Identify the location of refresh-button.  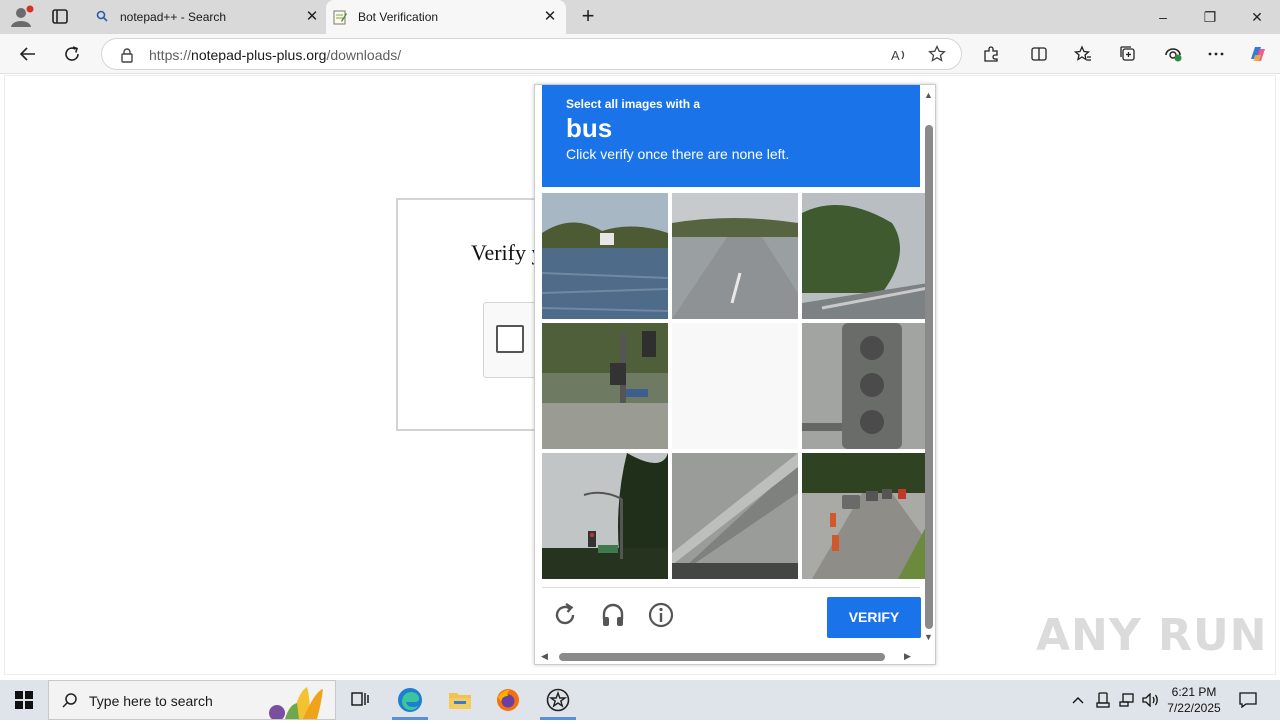
(72, 54).